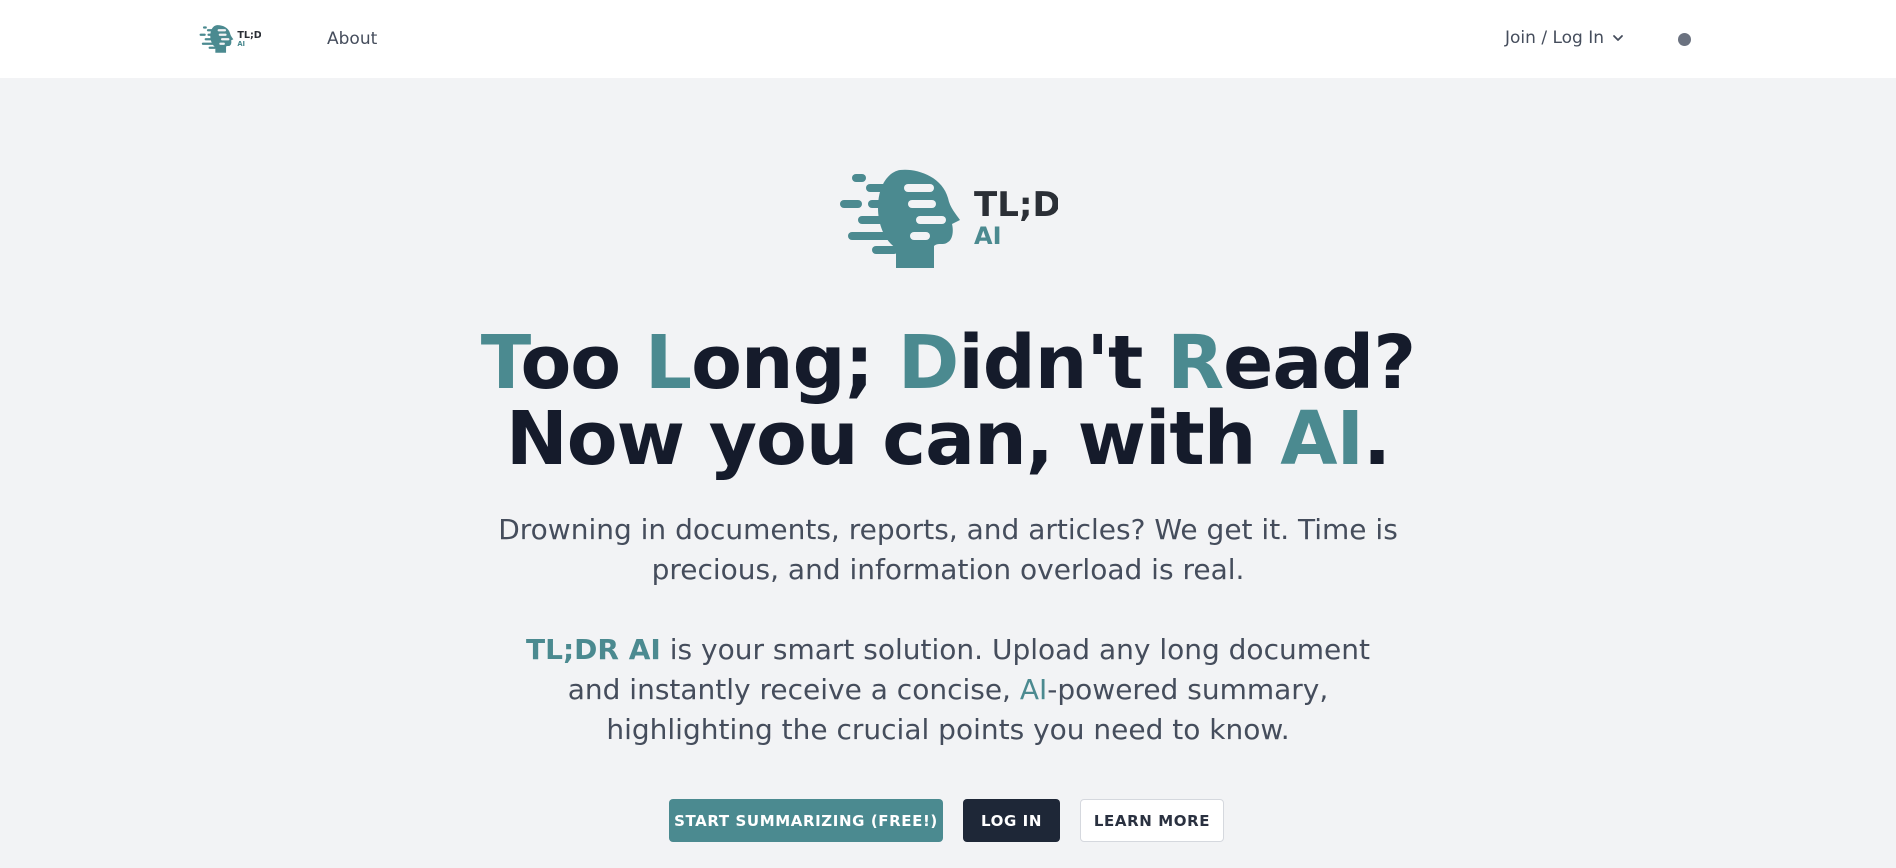  I want to click on headline-text: ., so click(1377, 439).